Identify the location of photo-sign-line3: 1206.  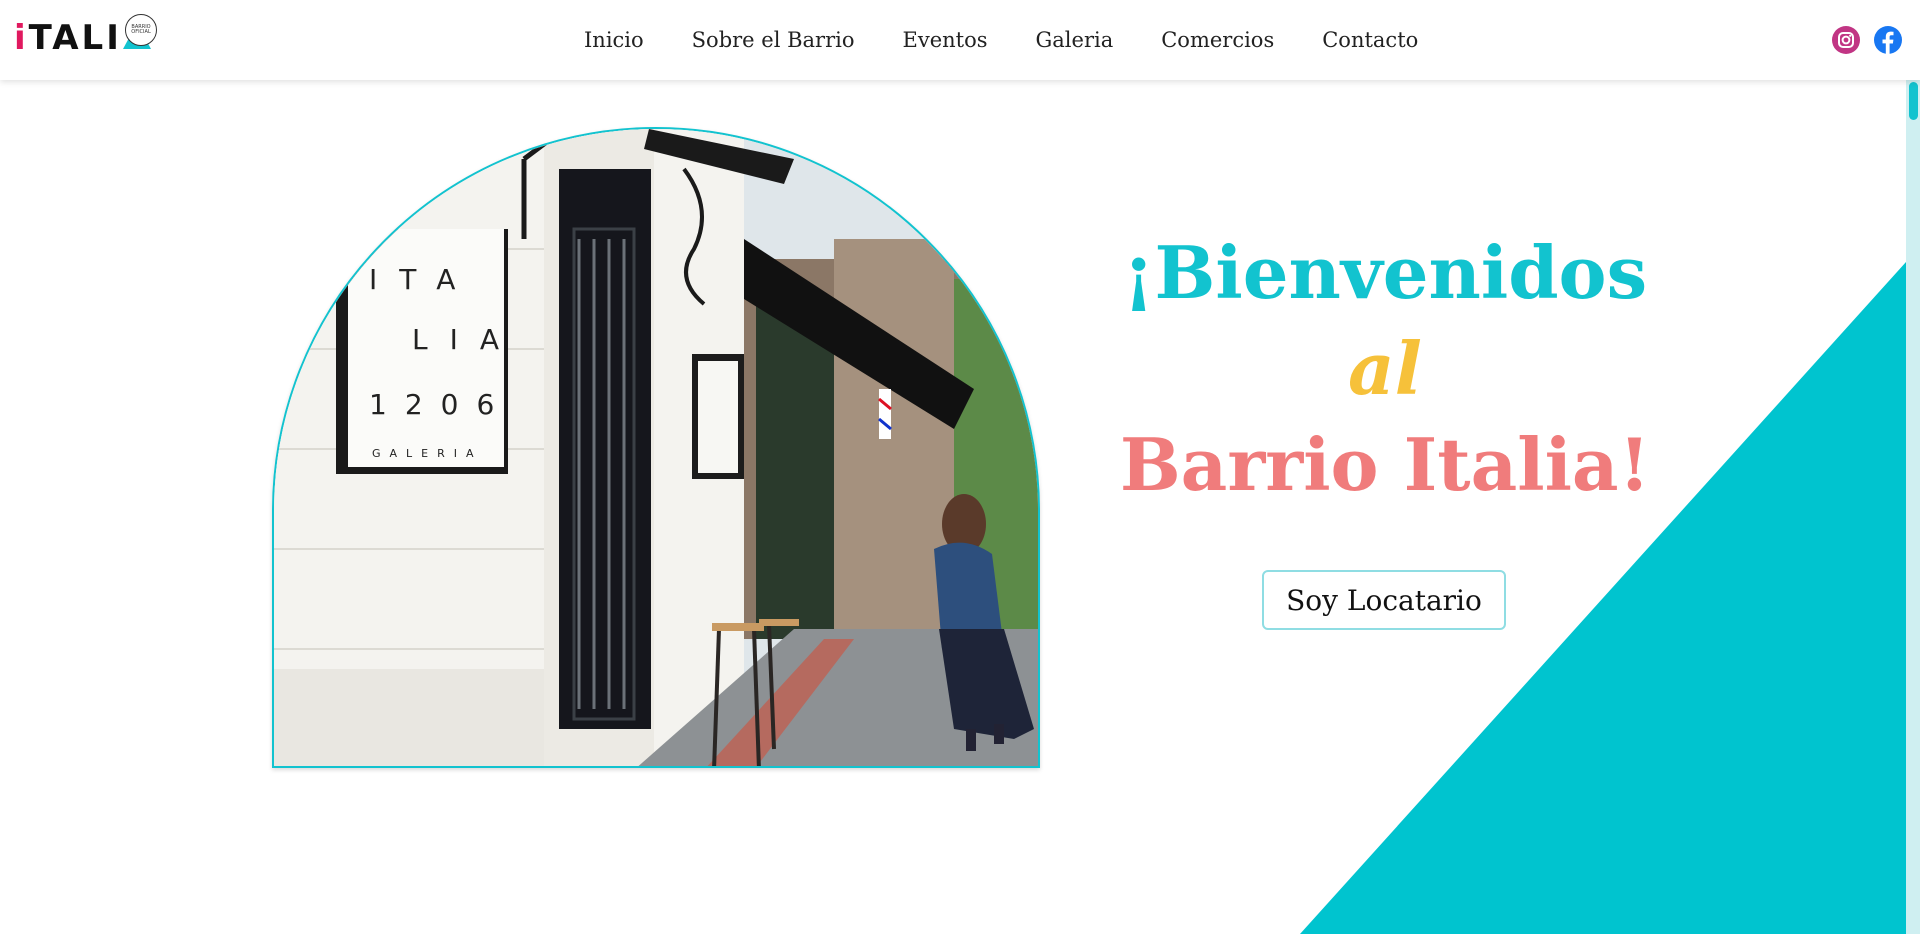
(440, 404).